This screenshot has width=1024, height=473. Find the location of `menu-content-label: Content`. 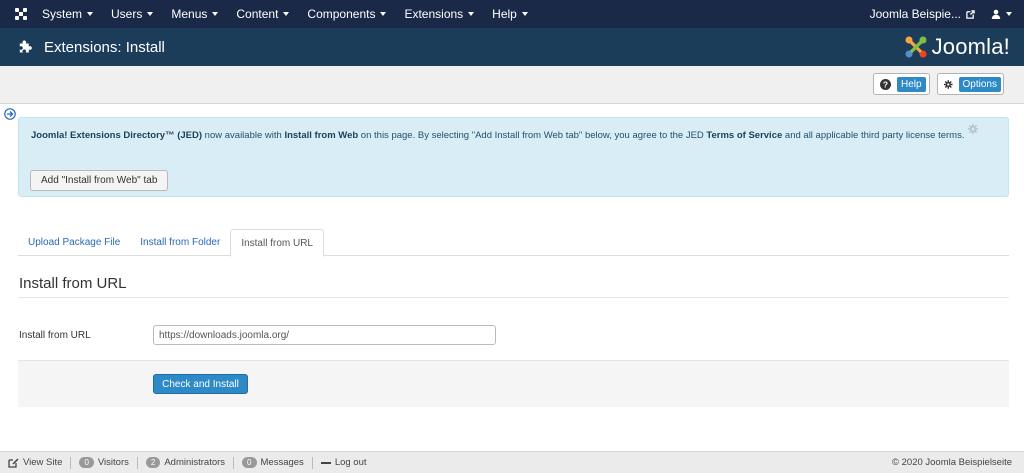

menu-content-label: Content is located at coordinates (257, 14).